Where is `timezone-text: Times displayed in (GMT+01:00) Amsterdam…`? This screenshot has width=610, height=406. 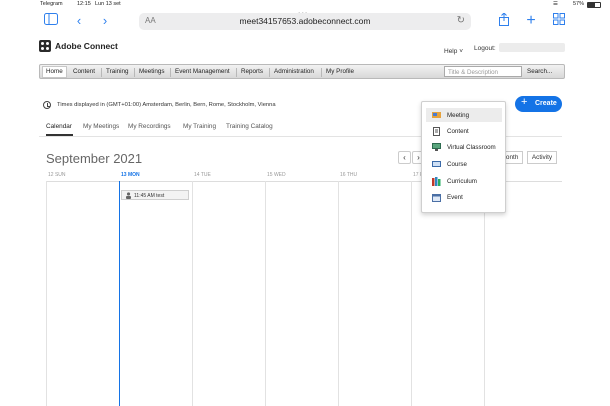 timezone-text: Times displayed in (GMT+01:00) Amsterdam… is located at coordinates (166, 105).